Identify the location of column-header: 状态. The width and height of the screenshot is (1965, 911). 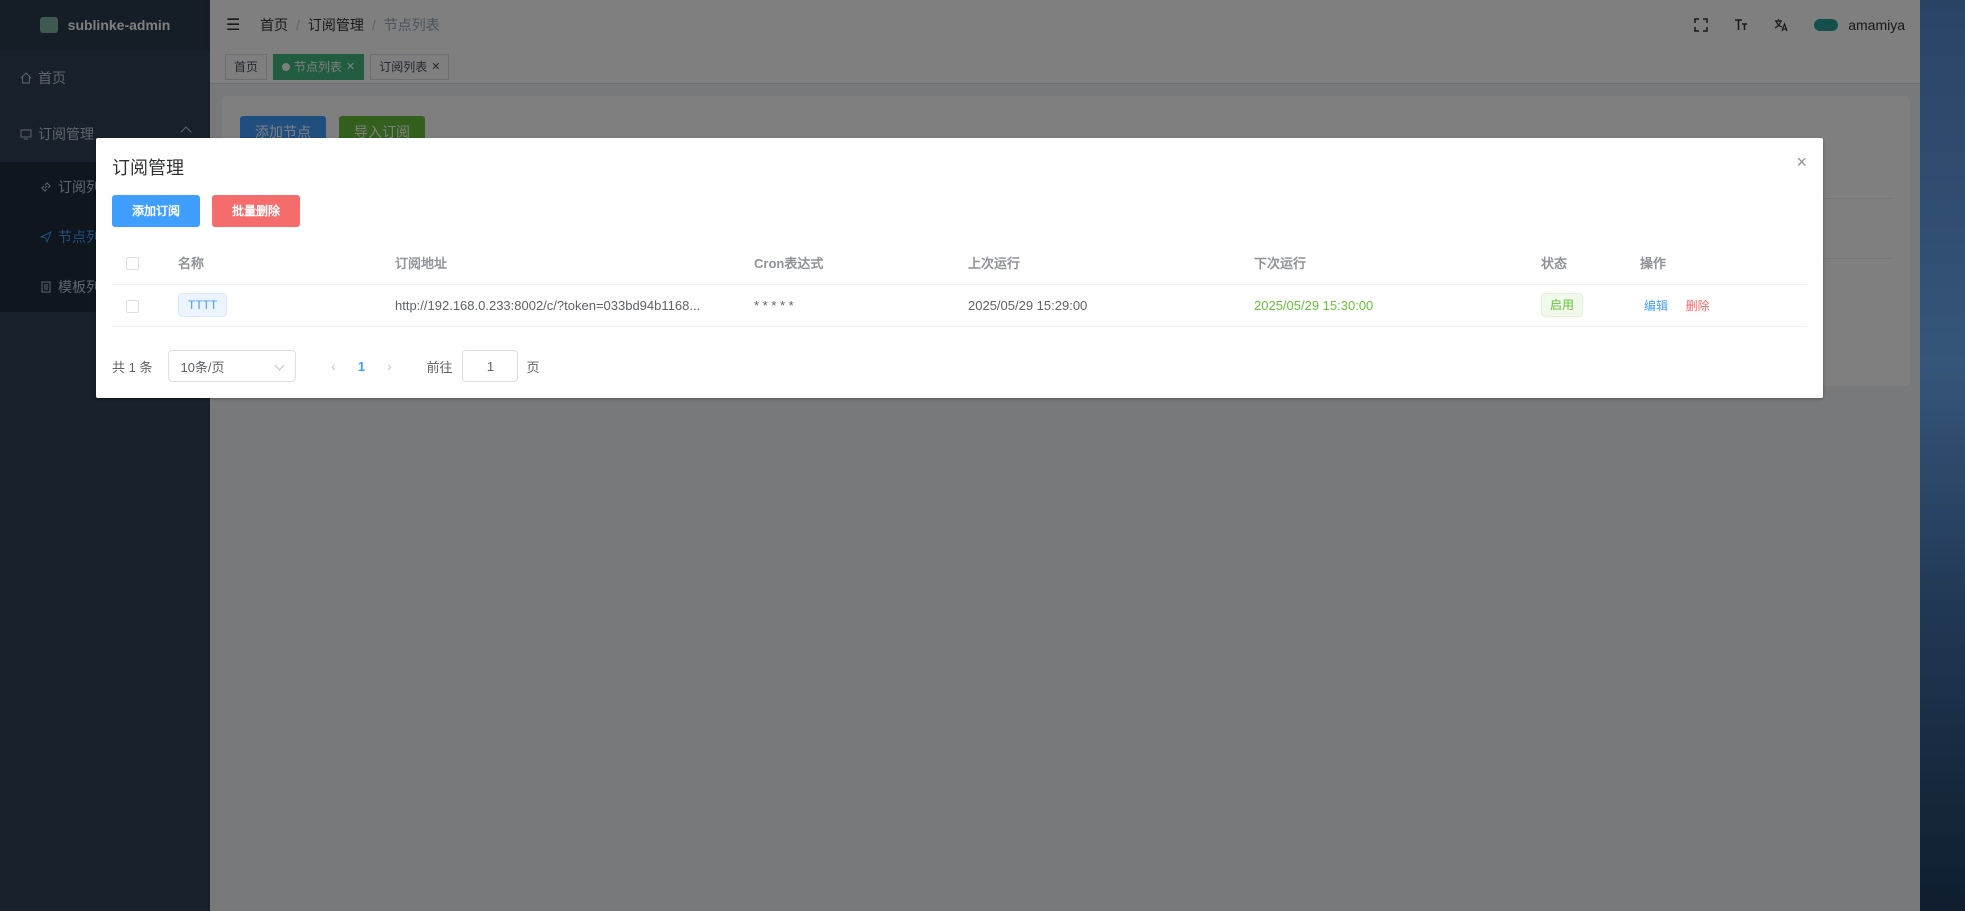
(1590, 263).